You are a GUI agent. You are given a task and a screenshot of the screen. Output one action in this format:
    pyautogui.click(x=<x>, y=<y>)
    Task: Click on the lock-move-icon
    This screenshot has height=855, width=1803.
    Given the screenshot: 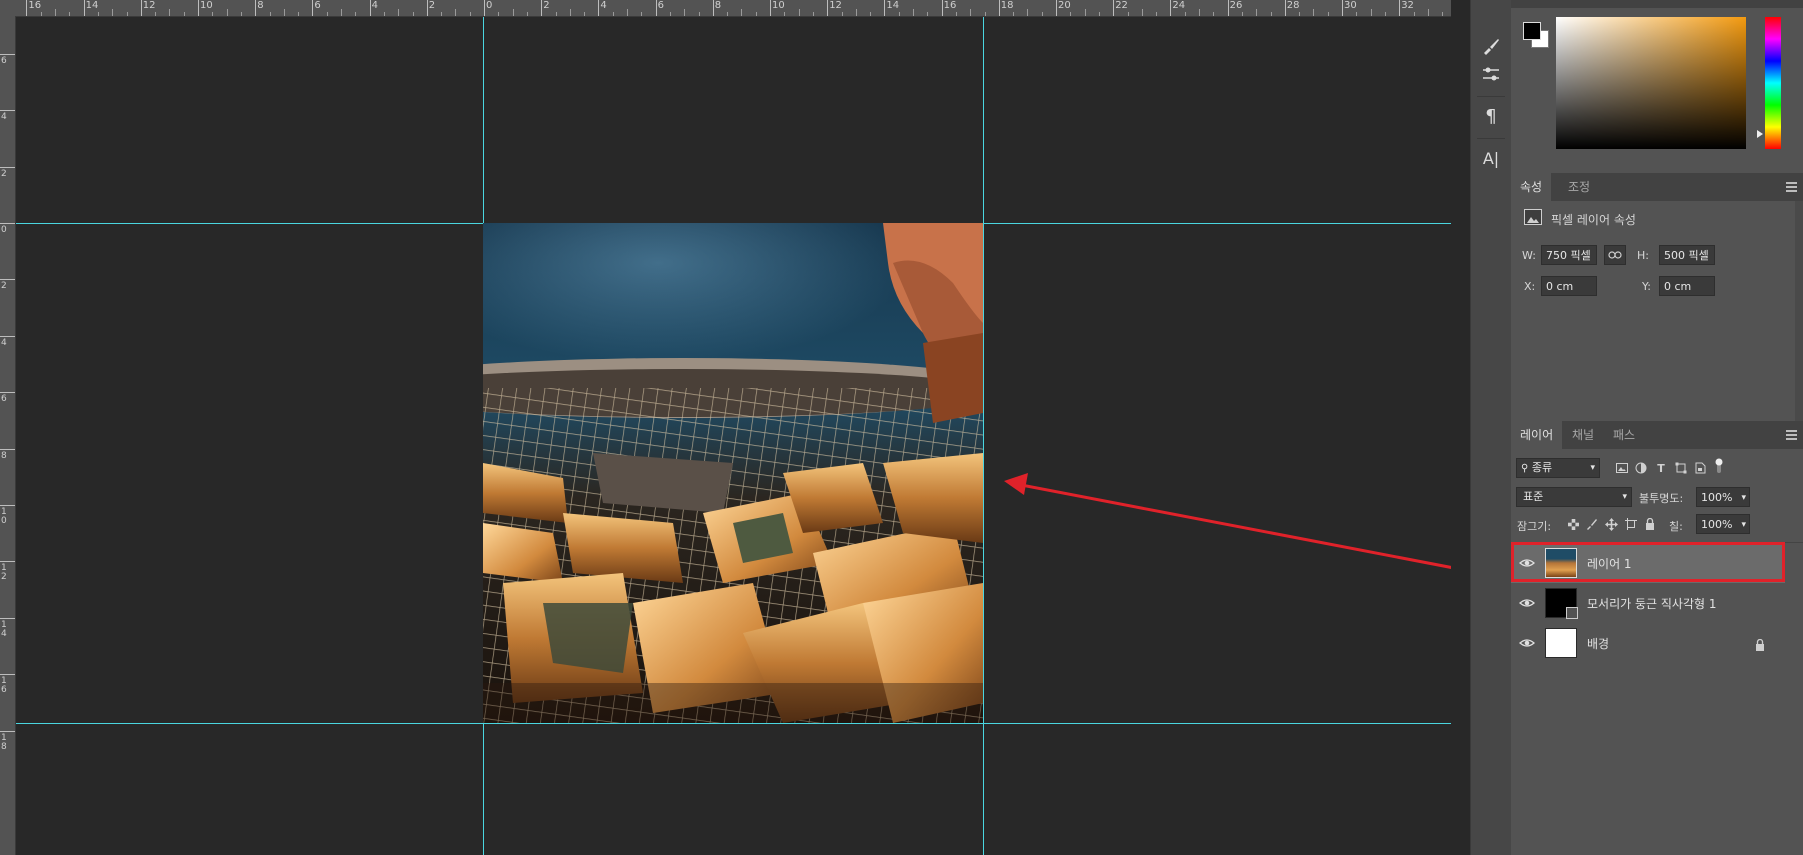 What is the action you would take?
    pyautogui.click(x=1611, y=524)
    